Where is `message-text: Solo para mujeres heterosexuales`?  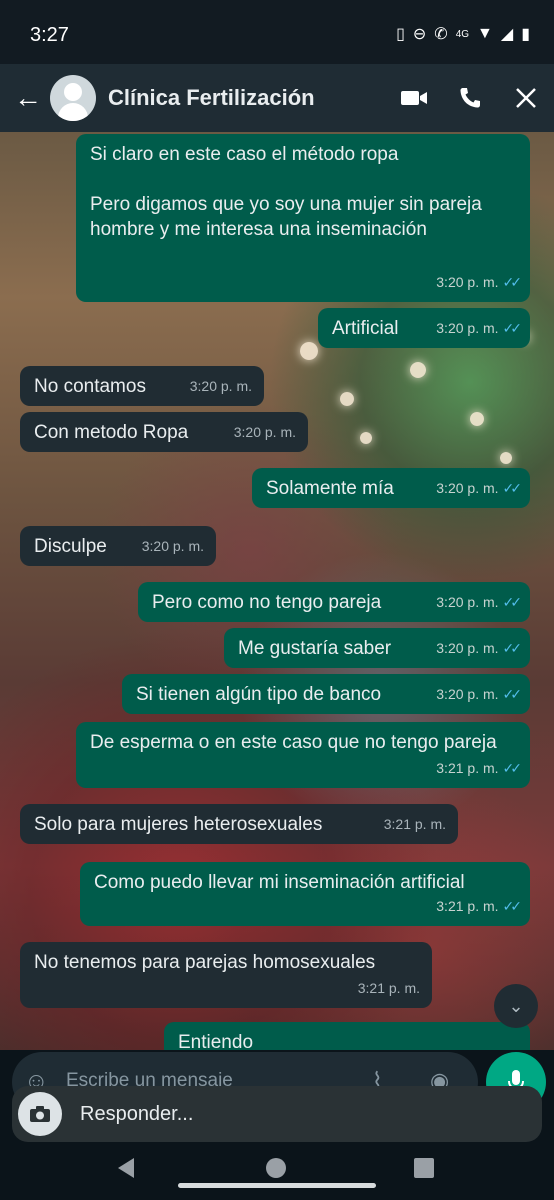 message-text: Solo para mujeres heterosexuales is located at coordinates (178, 824).